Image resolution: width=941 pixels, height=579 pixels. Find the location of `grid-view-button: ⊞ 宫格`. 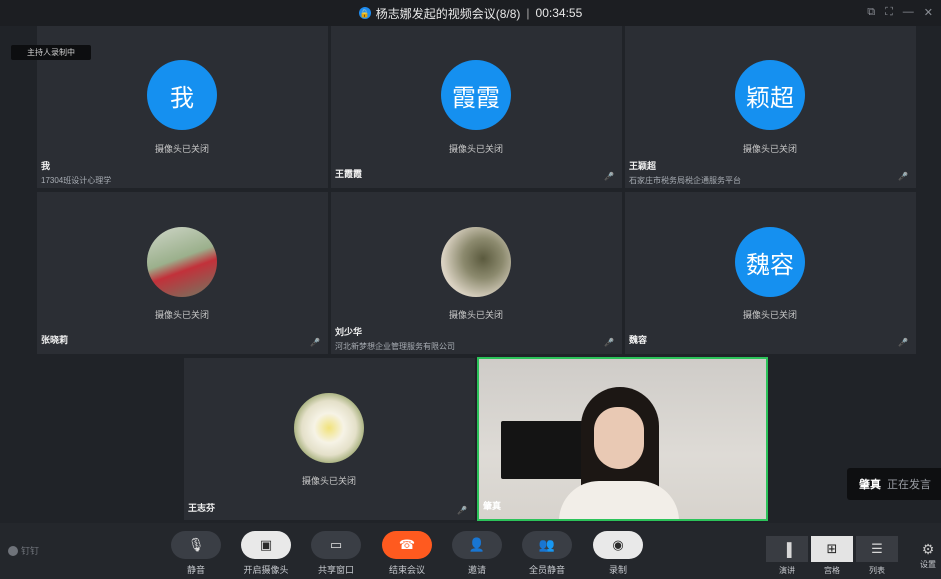

grid-view-button: ⊞ 宫格 is located at coordinates (832, 556).